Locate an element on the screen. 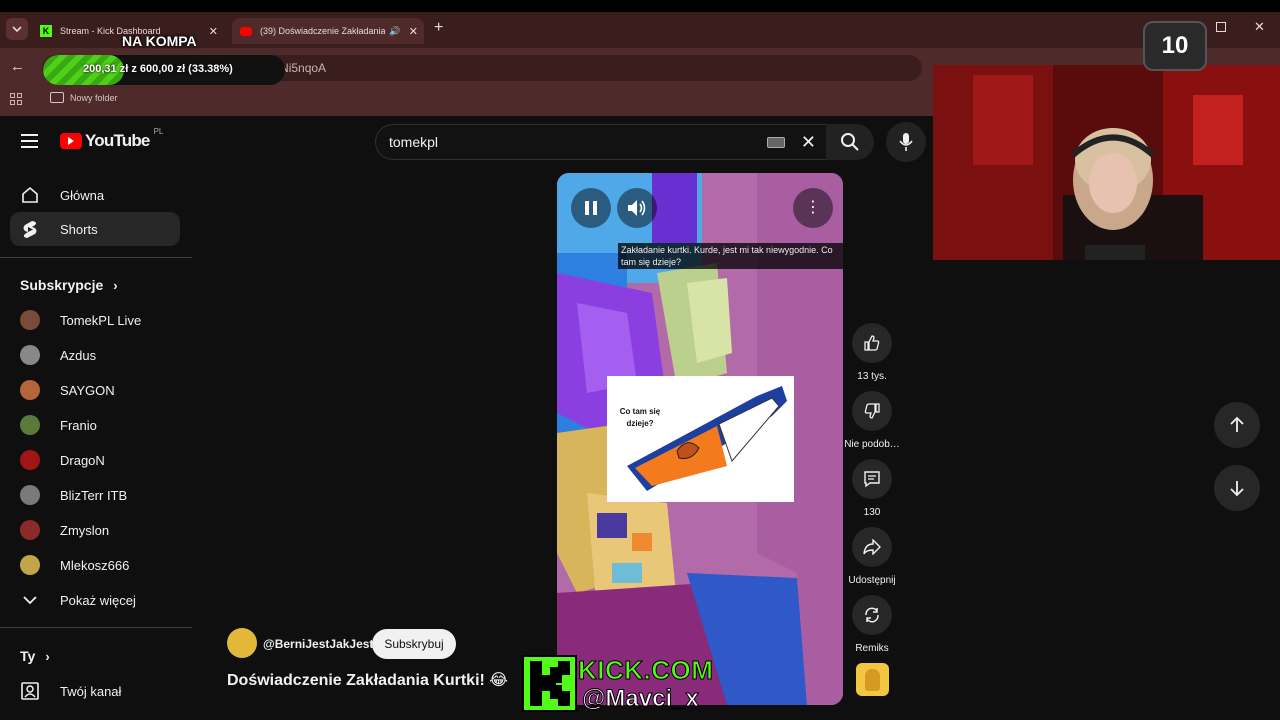  youtube-favicon-icon is located at coordinates (246, 31).